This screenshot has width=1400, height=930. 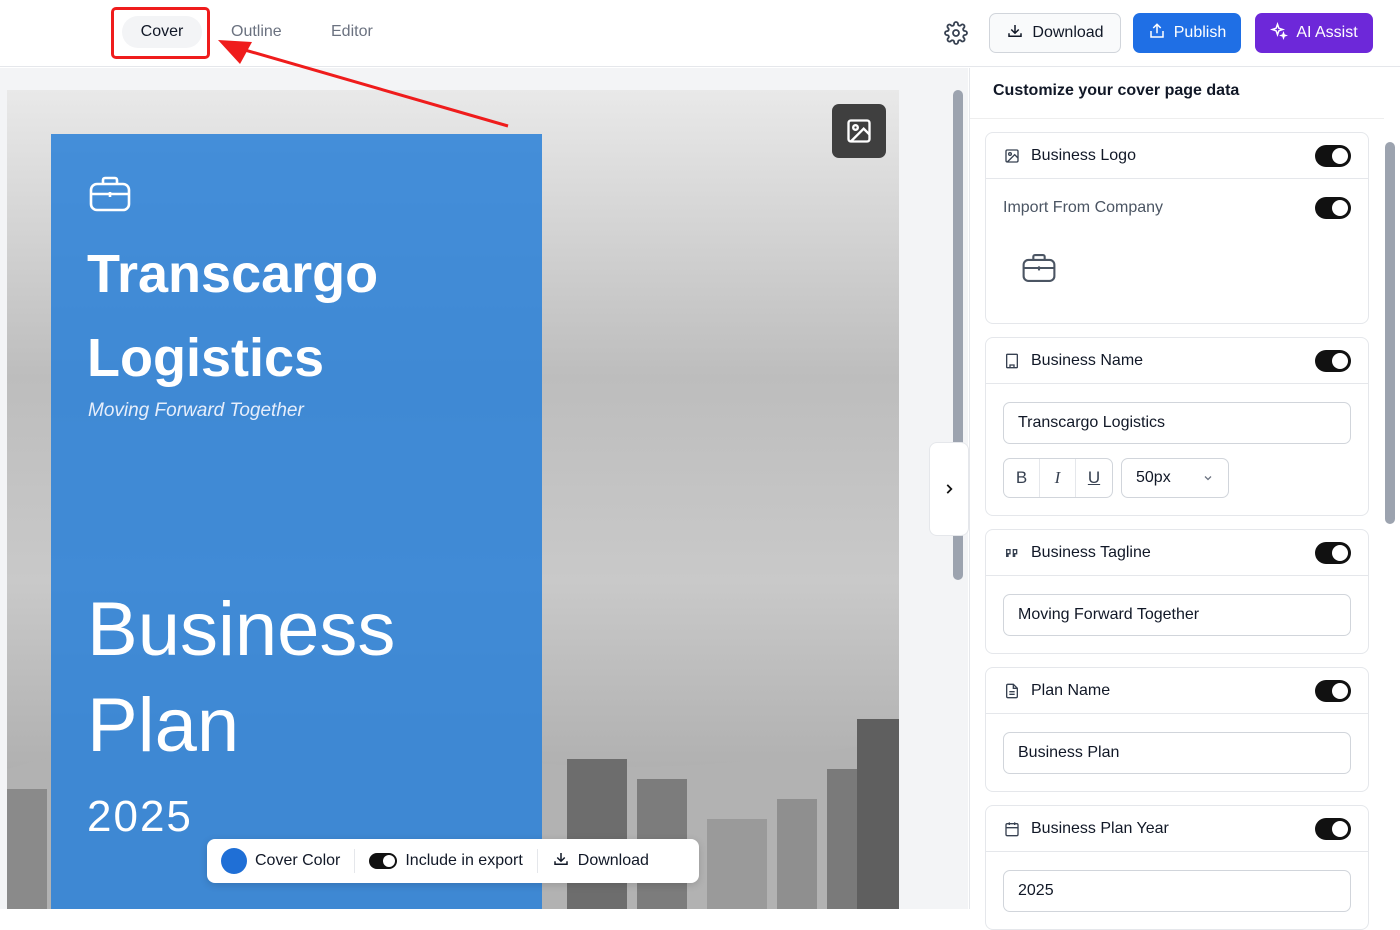 What do you see at coordinates (1012, 553) in the screenshot?
I see `quote-icon` at bounding box center [1012, 553].